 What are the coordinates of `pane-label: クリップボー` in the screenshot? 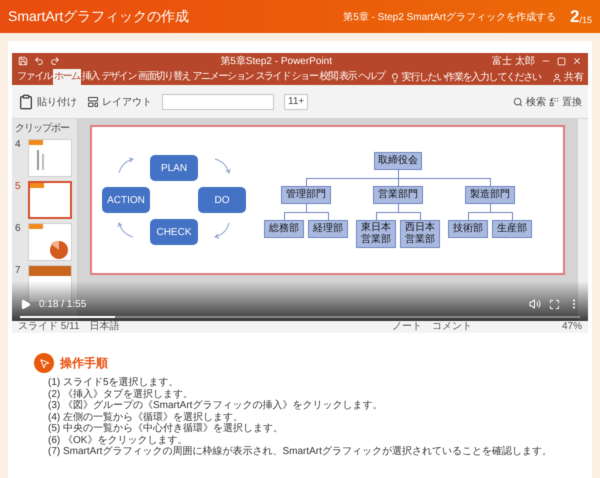 It's located at (42, 128).